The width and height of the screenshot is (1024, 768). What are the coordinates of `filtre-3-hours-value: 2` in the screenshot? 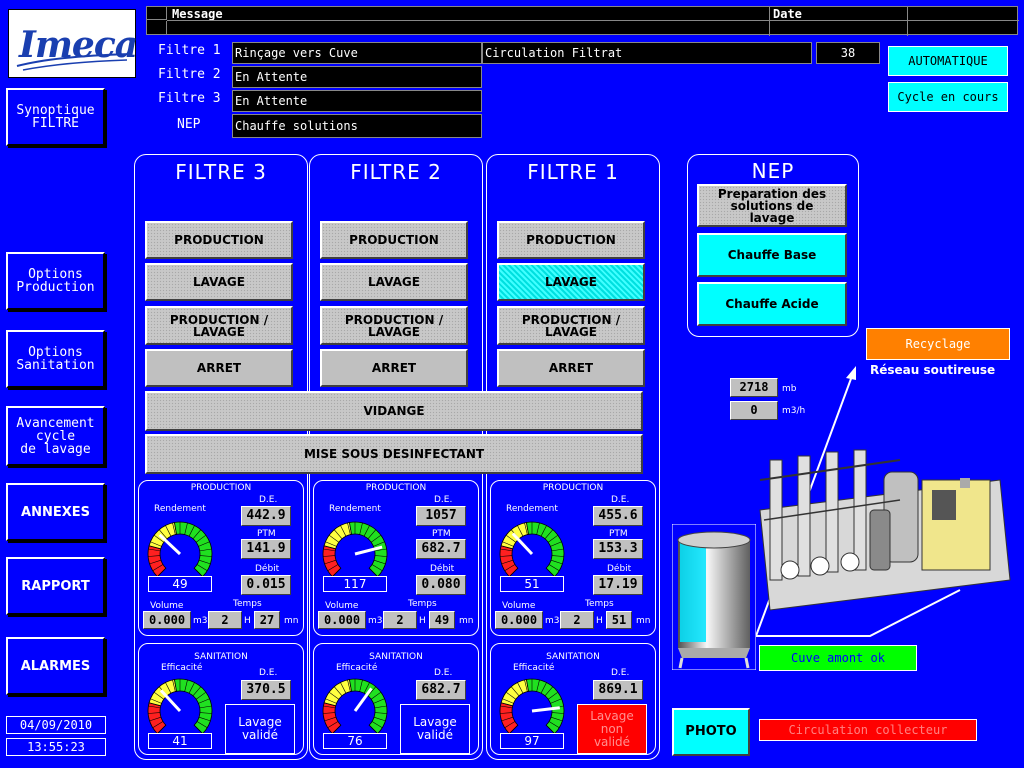 It's located at (225, 620).